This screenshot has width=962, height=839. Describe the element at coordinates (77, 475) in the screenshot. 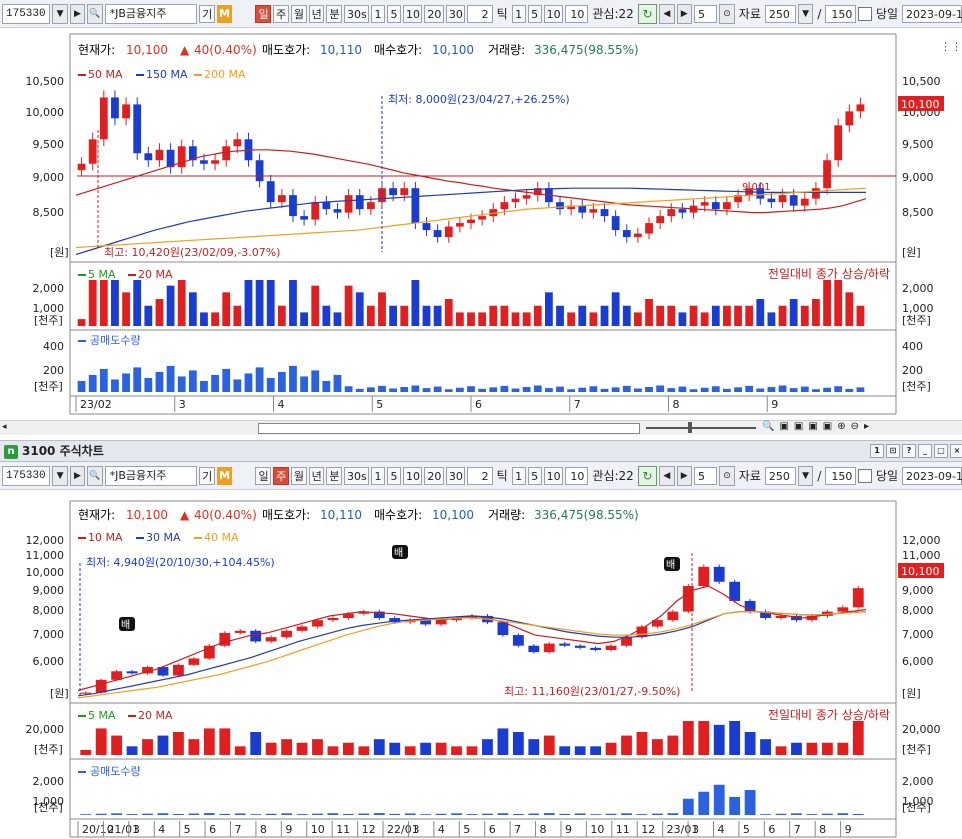

I see `play-icon-2: ▶` at that location.